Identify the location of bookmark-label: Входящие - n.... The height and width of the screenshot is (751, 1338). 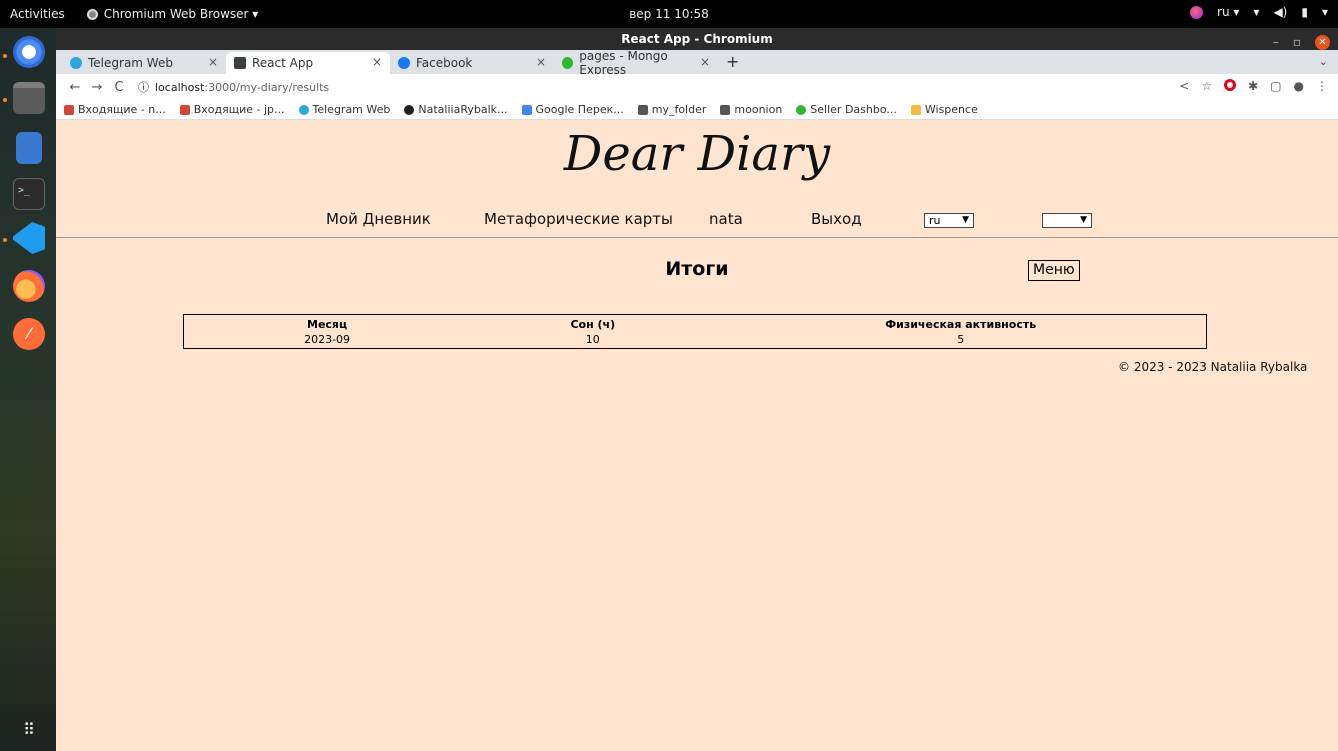
(122, 109).